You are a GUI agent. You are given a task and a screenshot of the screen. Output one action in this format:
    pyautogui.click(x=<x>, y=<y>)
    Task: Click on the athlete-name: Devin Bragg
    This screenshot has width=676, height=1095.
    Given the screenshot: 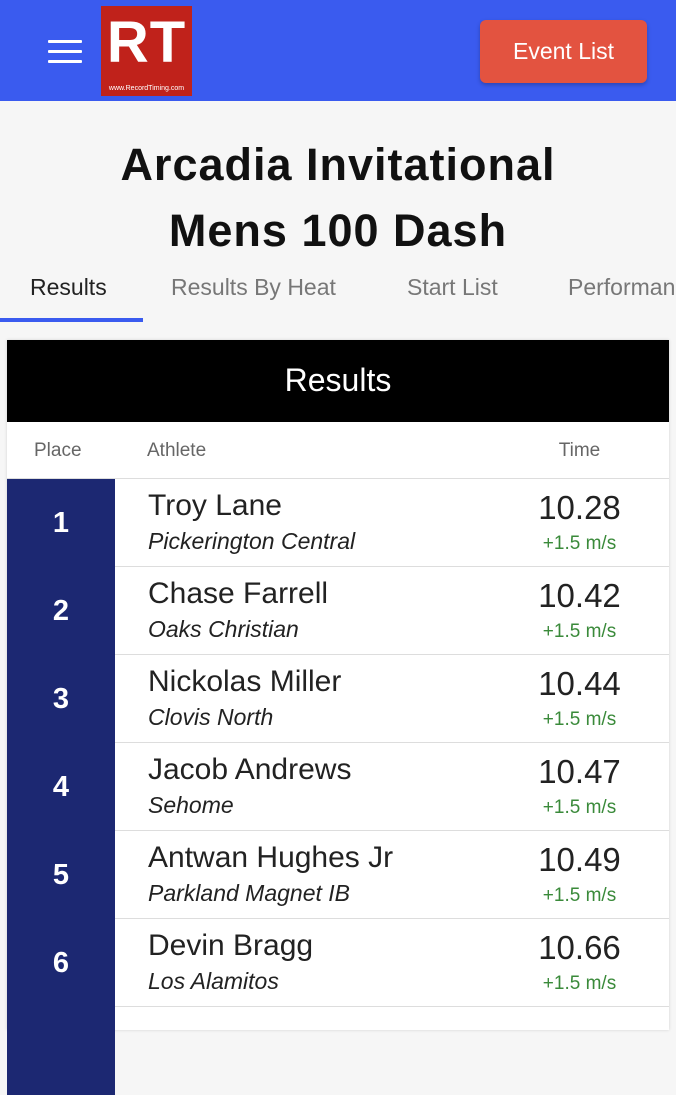 What is the action you would take?
    pyautogui.click(x=230, y=946)
    